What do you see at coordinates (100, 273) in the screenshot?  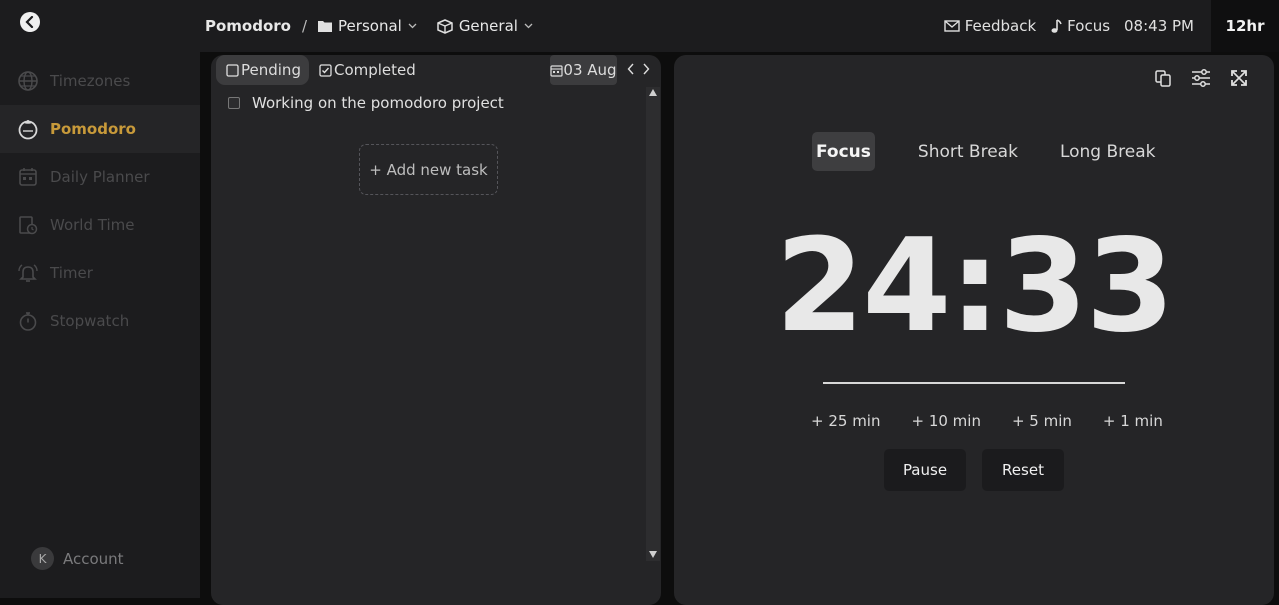 I see `sidebar-item-timer: Timer` at bounding box center [100, 273].